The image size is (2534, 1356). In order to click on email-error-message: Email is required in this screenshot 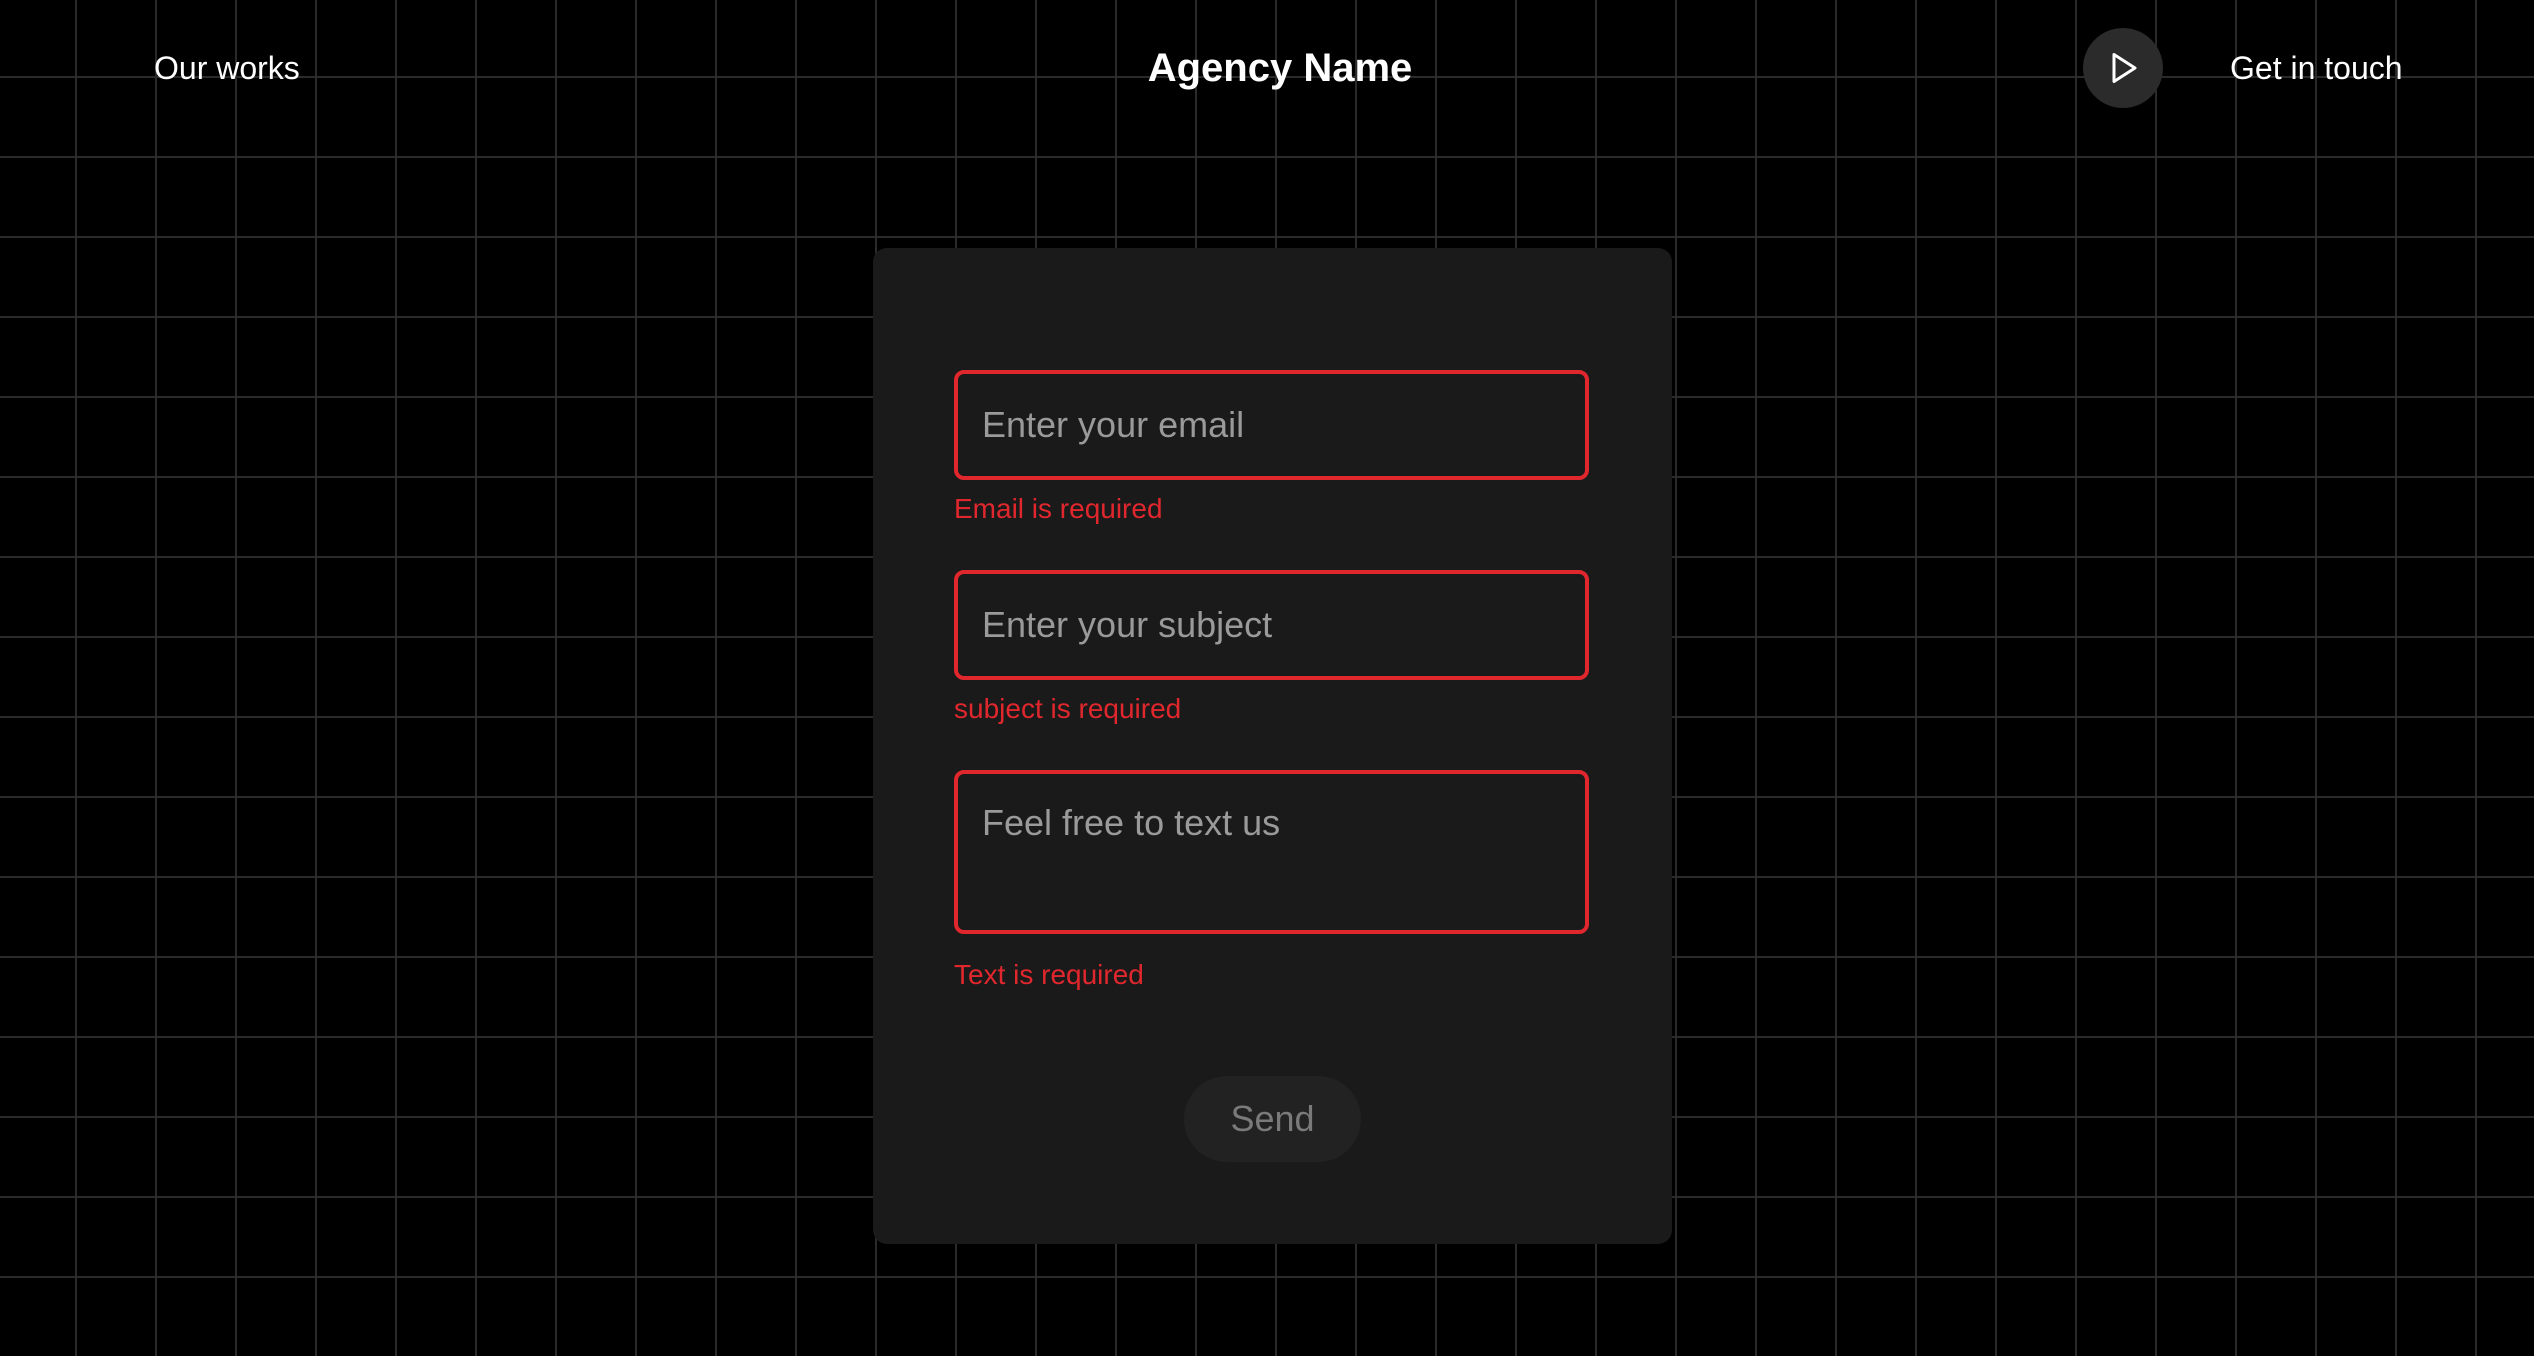, I will do `click(1058, 508)`.